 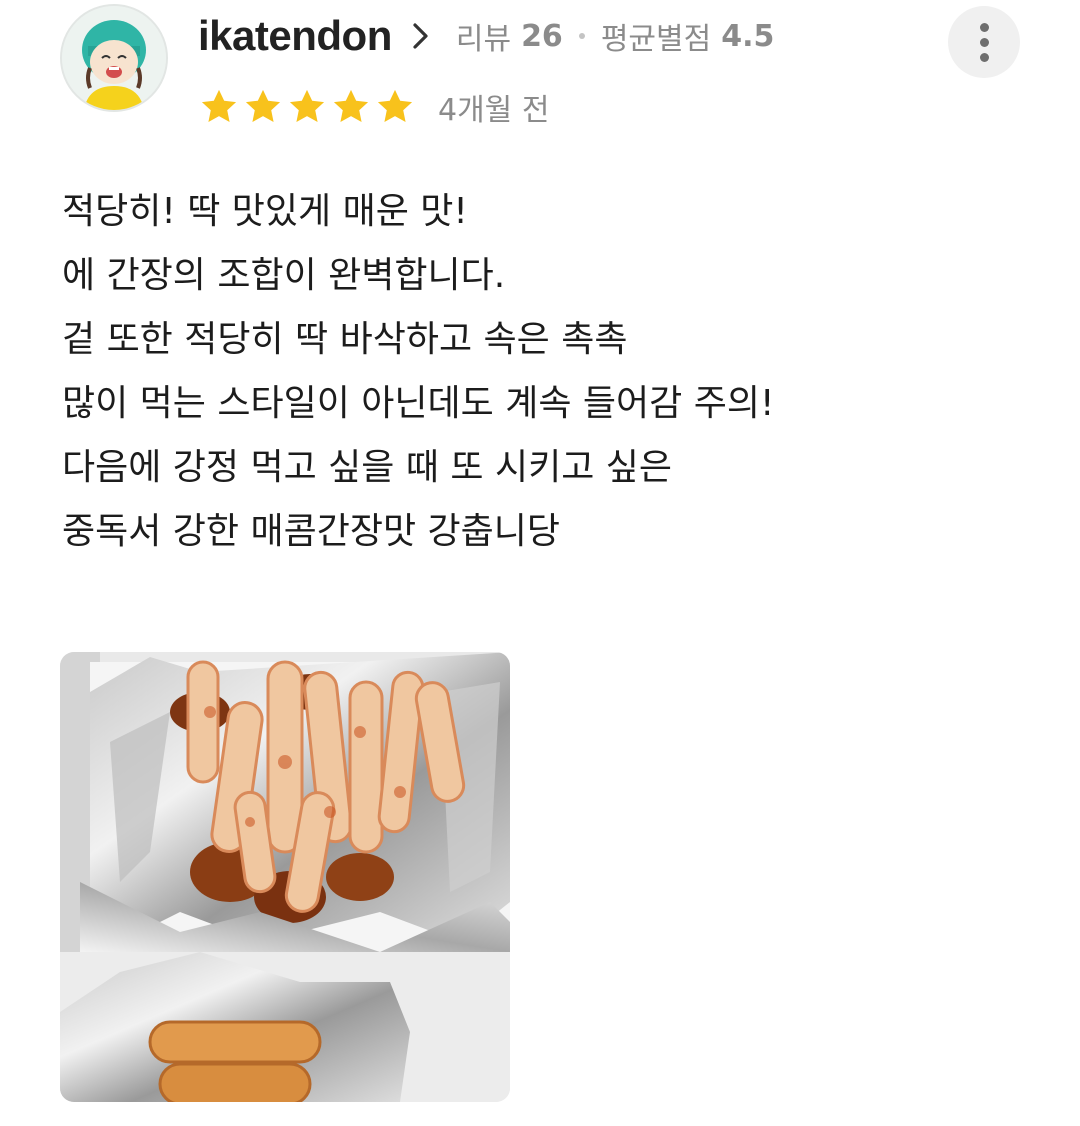 I want to click on star-rating, so click(x=307, y=107).